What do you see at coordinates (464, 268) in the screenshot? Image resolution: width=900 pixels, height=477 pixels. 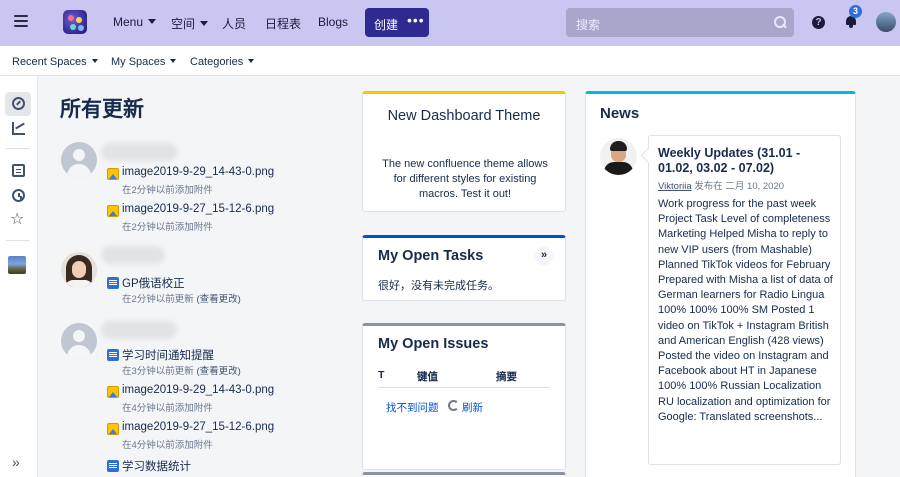 I see `open-tasks-card: My Open Tasks » 很好，没有未完成任务。` at bounding box center [464, 268].